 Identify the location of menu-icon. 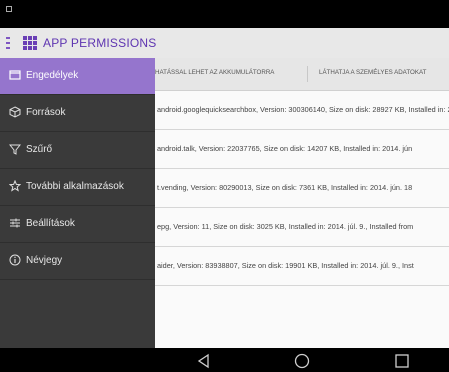
(8, 43).